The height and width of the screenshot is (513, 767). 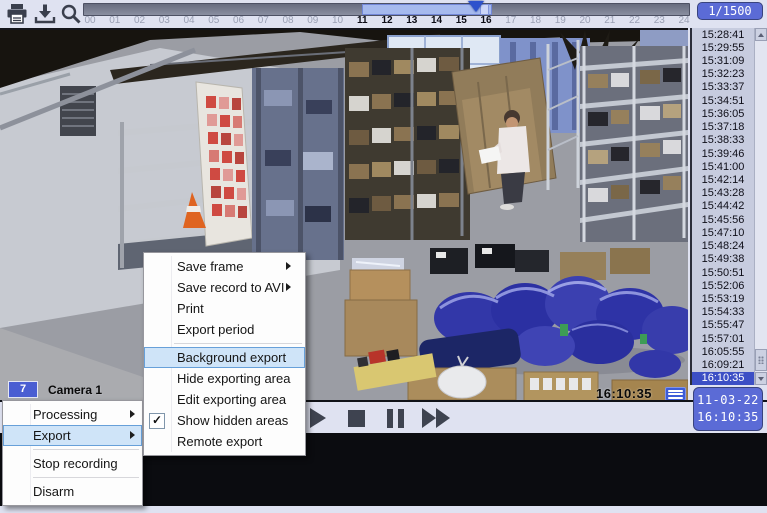 I want to click on menu-item-edit-exporting-area: Edit exporting area, so click(x=224, y=399).